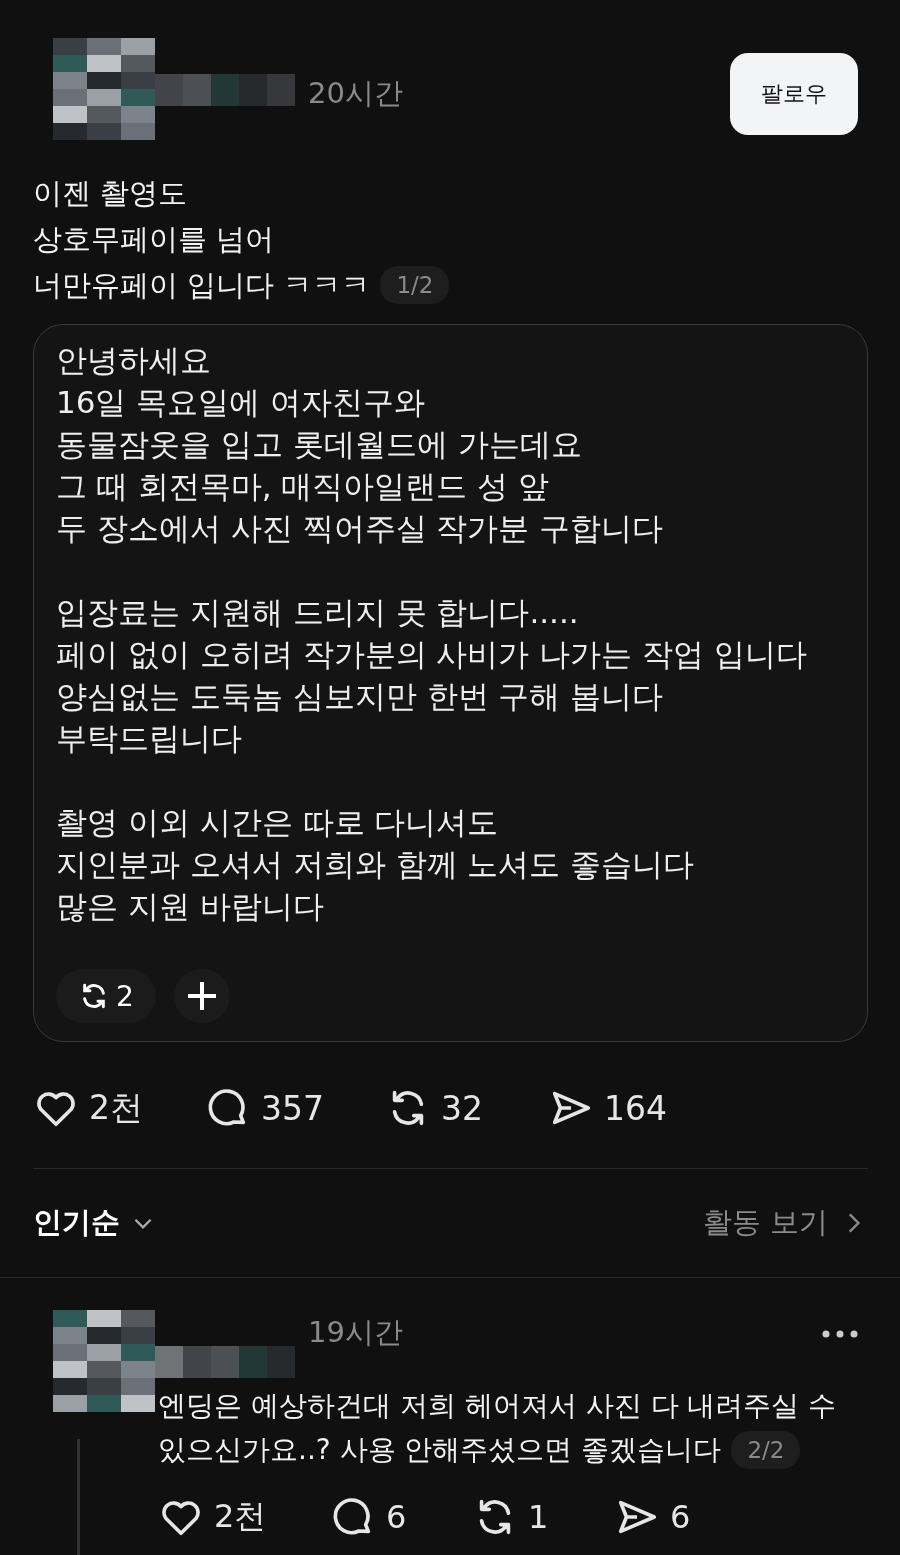  What do you see at coordinates (111, 193) in the screenshot?
I see `post-text-line: 이젠 촬영도` at bounding box center [111, 193].